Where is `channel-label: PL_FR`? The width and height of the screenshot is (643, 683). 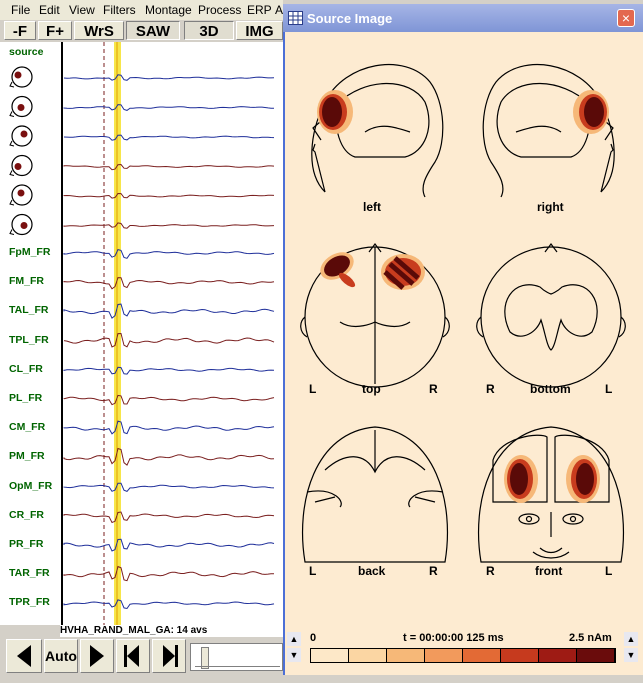
channel-label: PL_FR is located at coordinates (26, 398).